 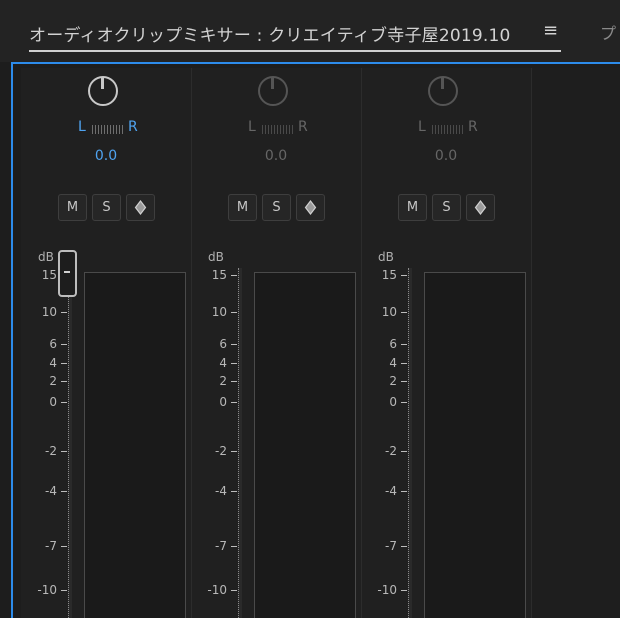 What do you see at coordinates (531, 343) in the screenshot?
I see `channel-divider` at bounding box center [531, 343].